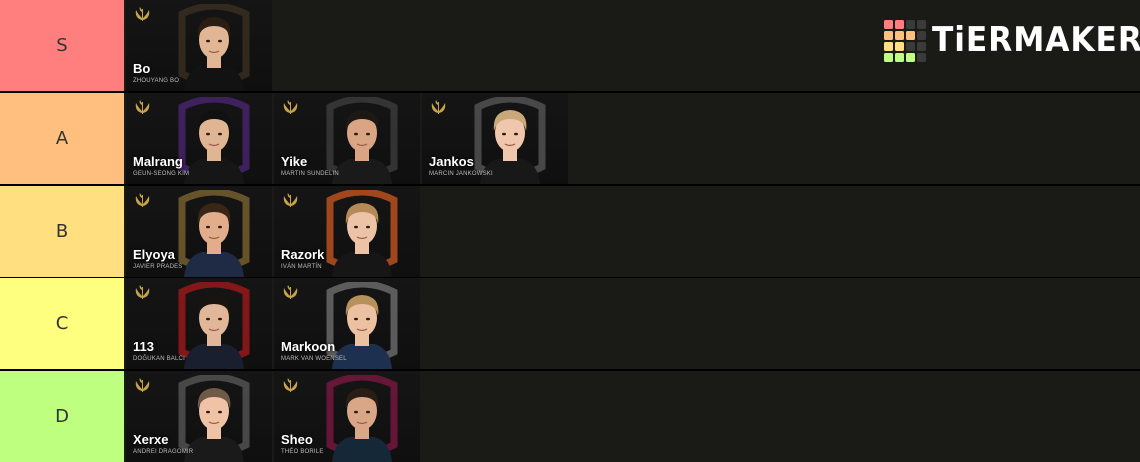 The image size is (1140, 462). I want to click on tier-label-c: C, so click(62, 323).